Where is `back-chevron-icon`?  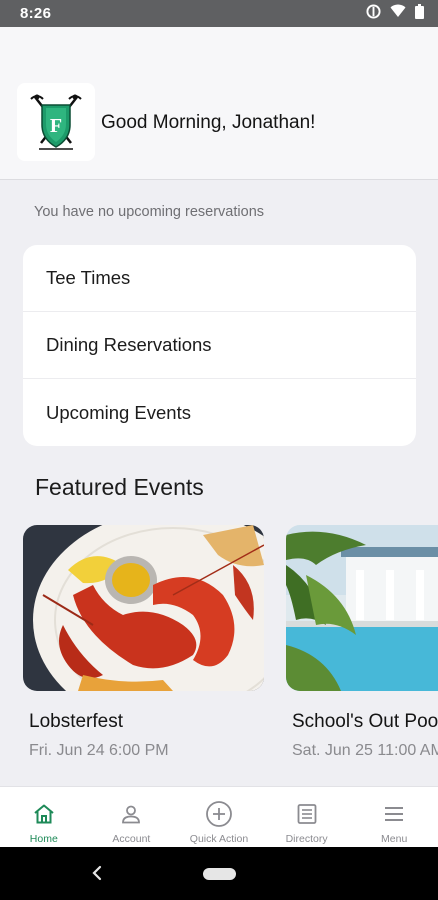 back-chevron-icon is located at coordinates (97, 875).